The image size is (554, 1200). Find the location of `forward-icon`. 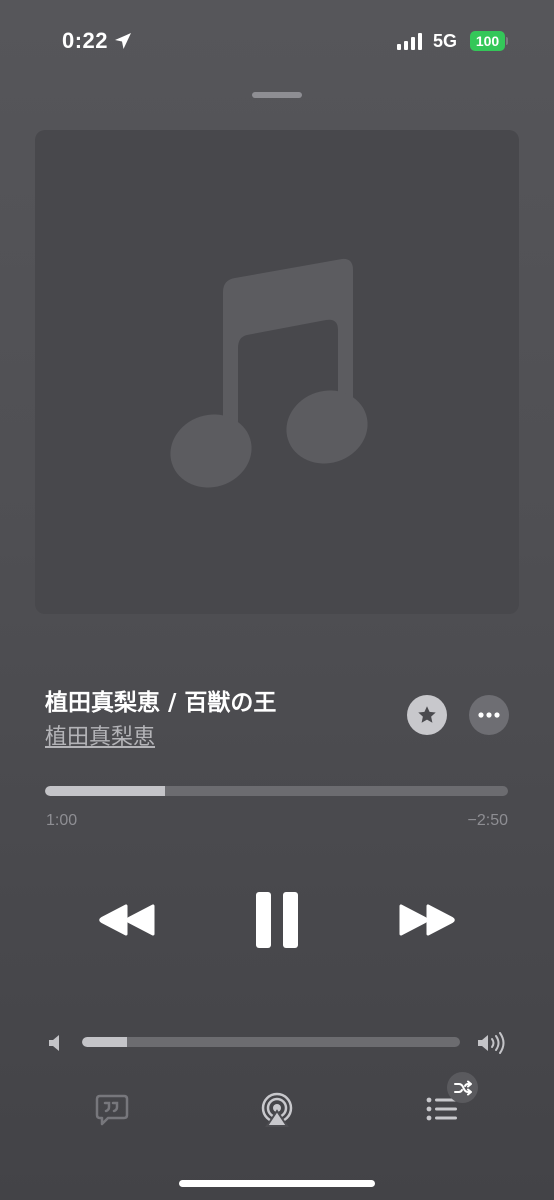

forward-icon is located at coordinates (427, 920).